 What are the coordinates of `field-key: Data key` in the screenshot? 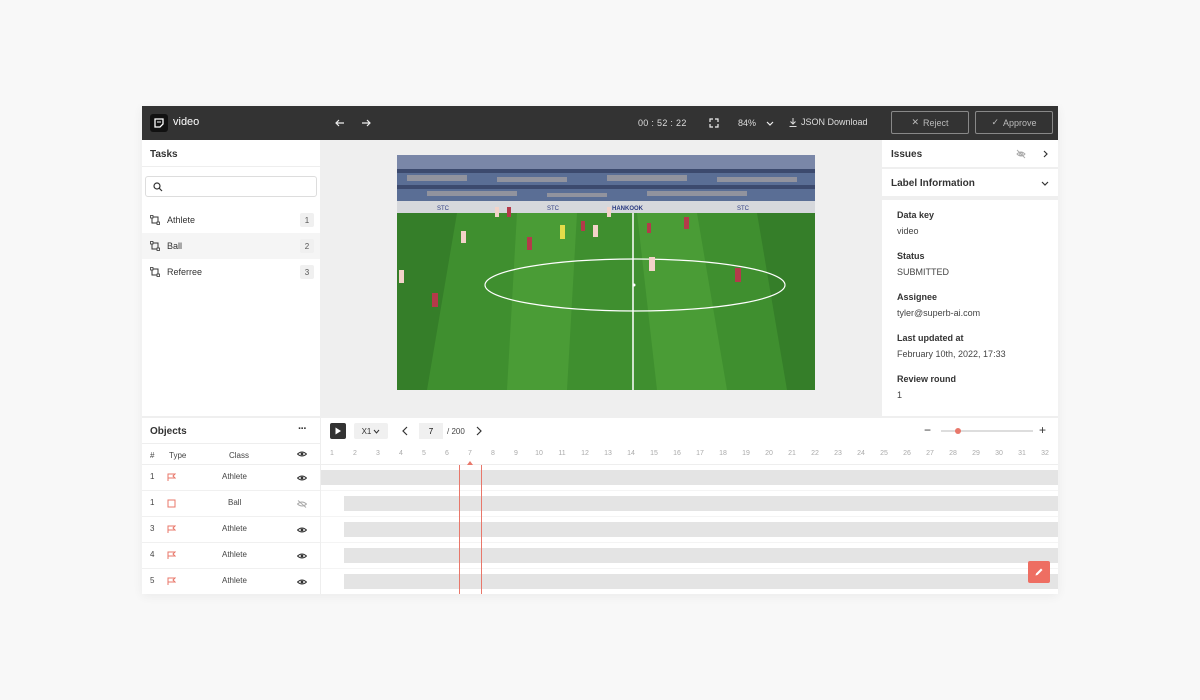 It's located at (916, 215).